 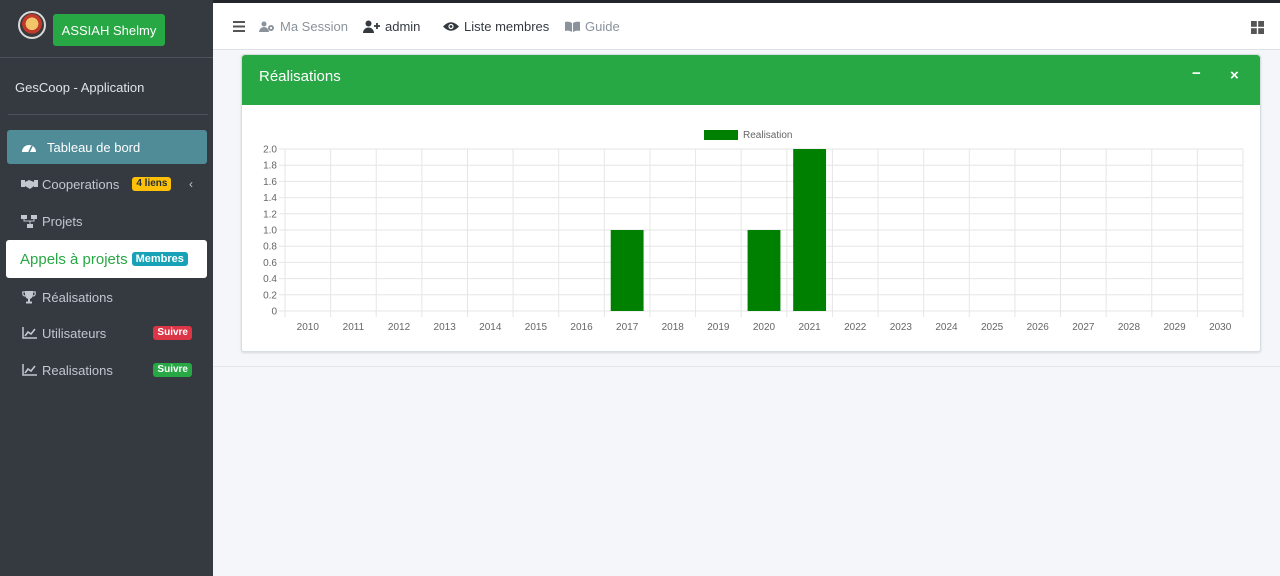 What do you see at coordinates (445, 327) in the screenshot?
I see `x-tick-label: 2013` at bounding box center [445, 327].